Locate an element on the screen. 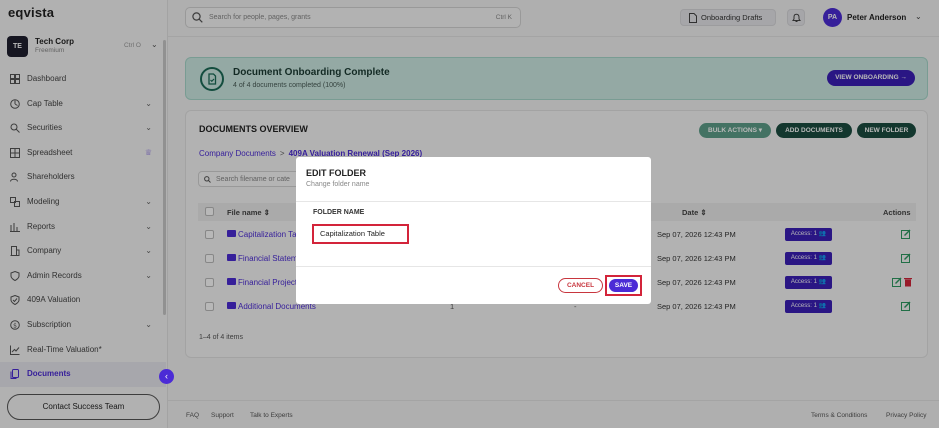  dialog-title: EDIT FOLDER is located at coordinates (336, 173).